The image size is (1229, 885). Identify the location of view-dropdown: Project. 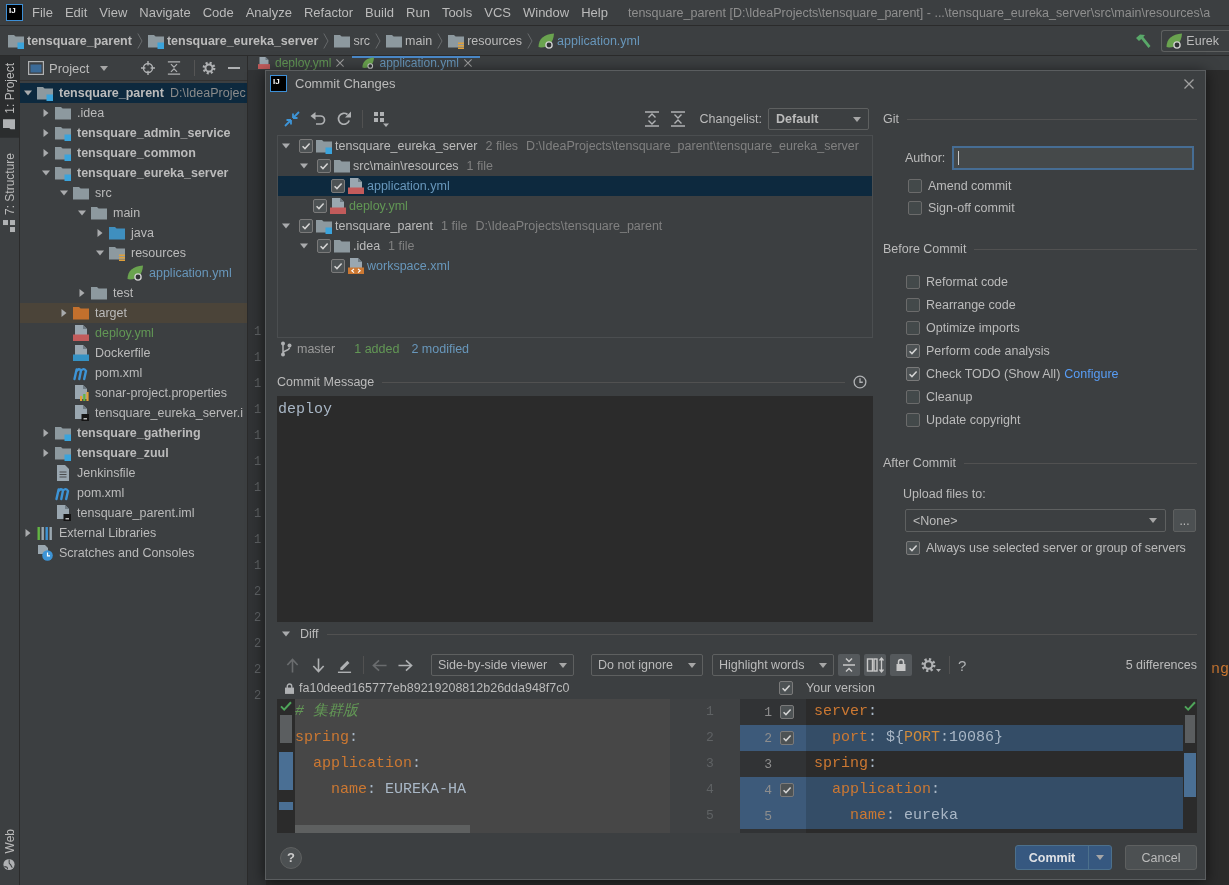
(68, 68).